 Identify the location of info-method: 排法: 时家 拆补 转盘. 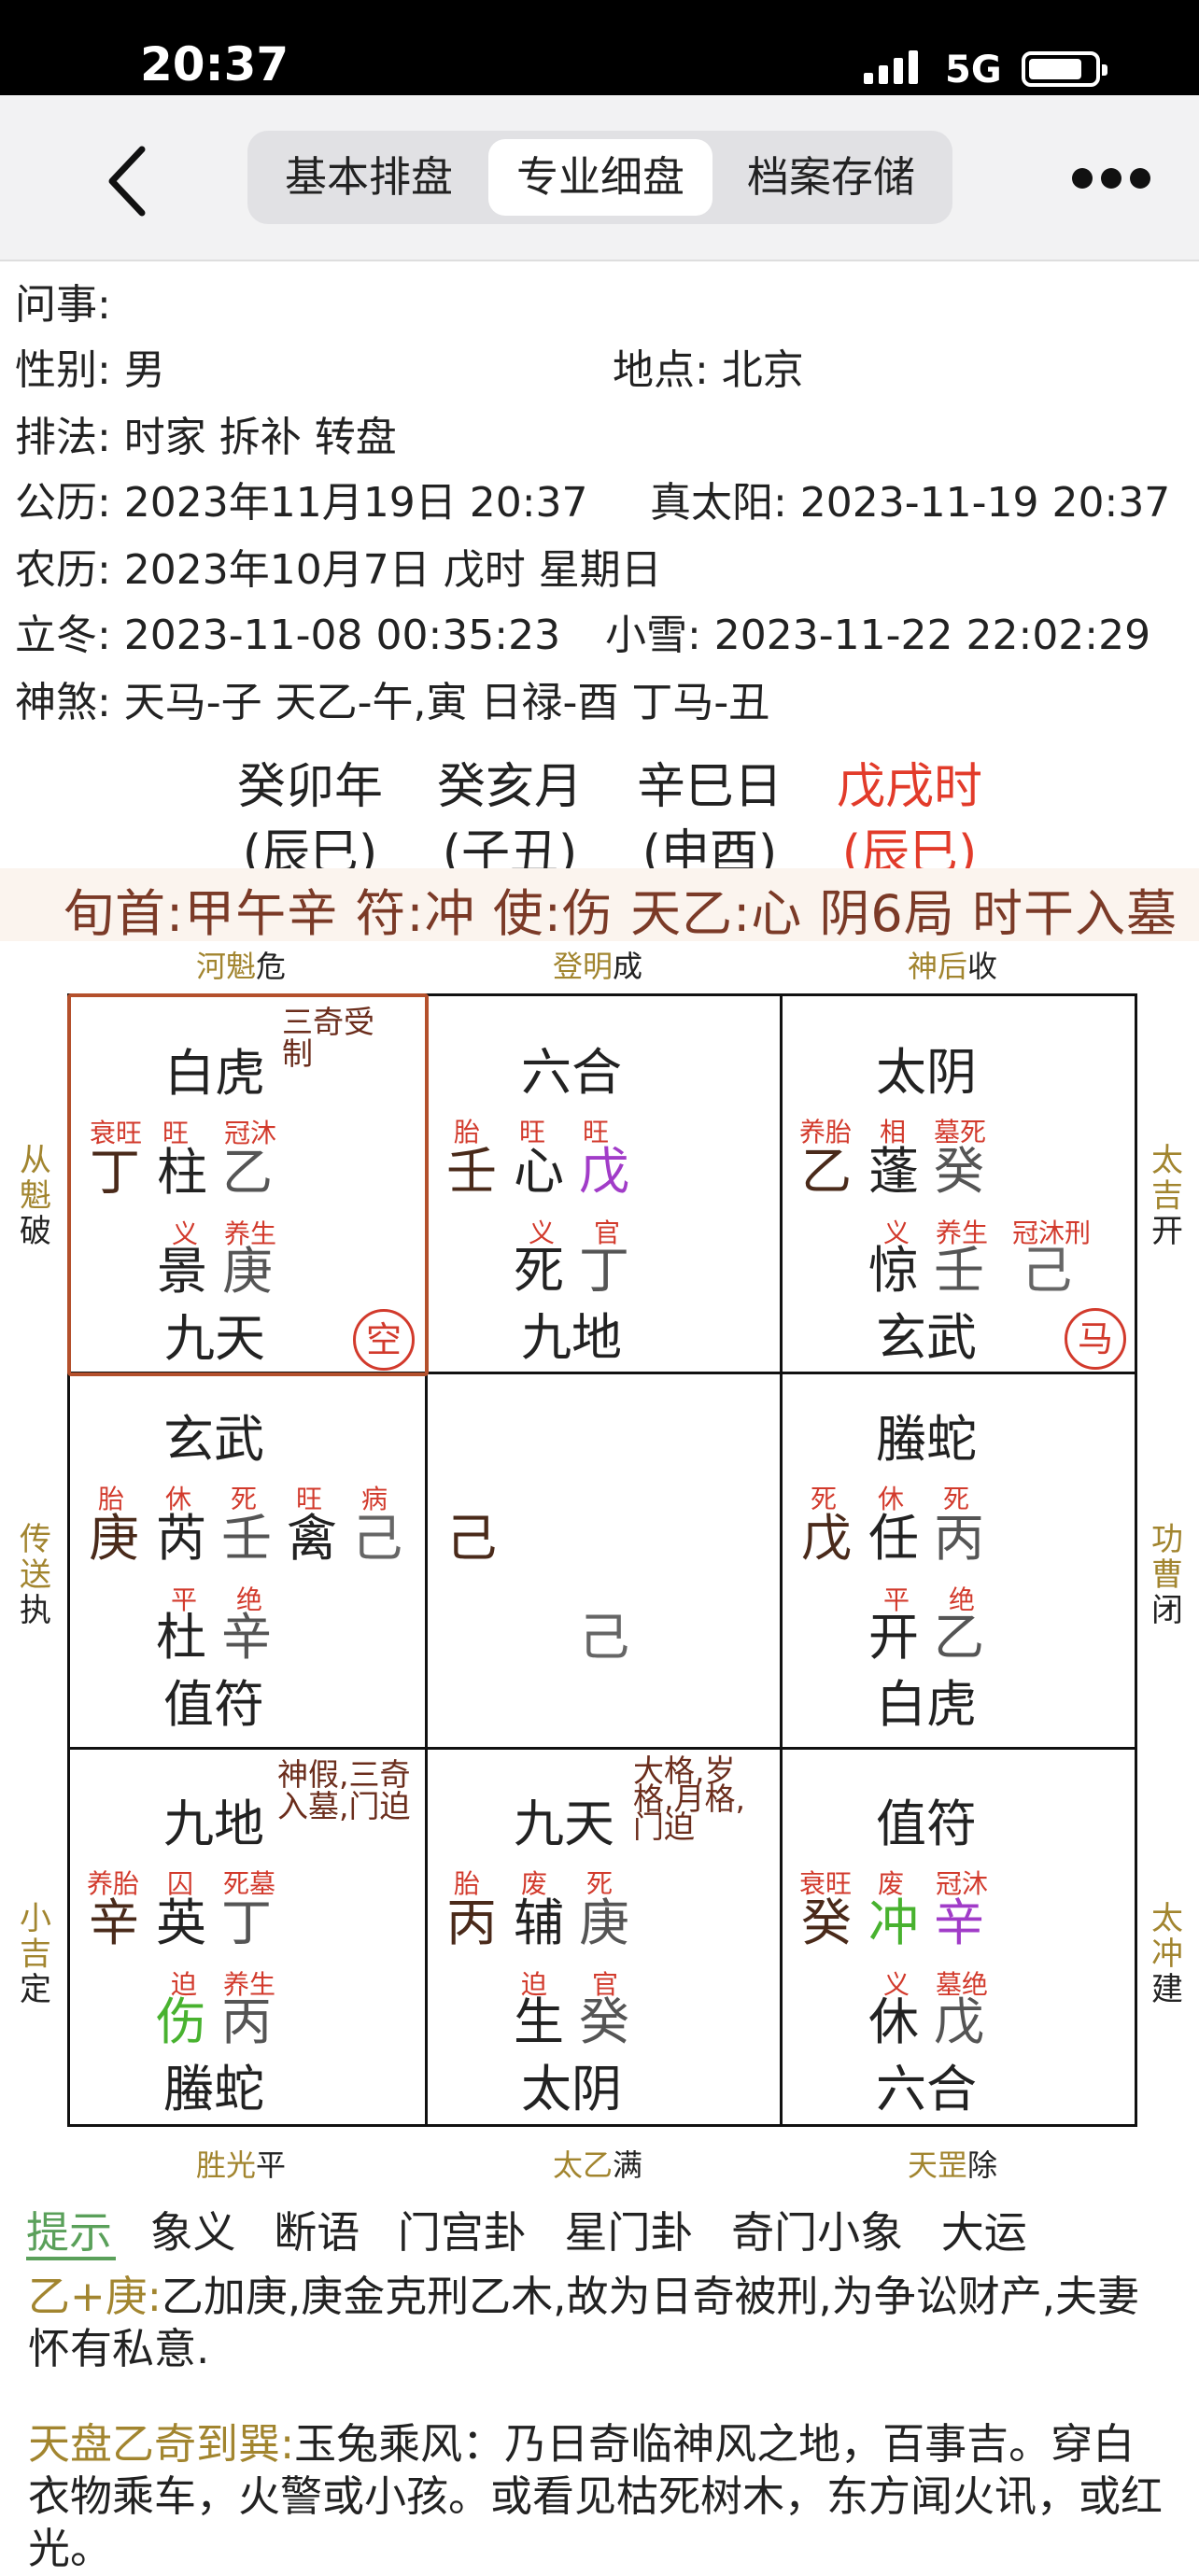
(206, 438).